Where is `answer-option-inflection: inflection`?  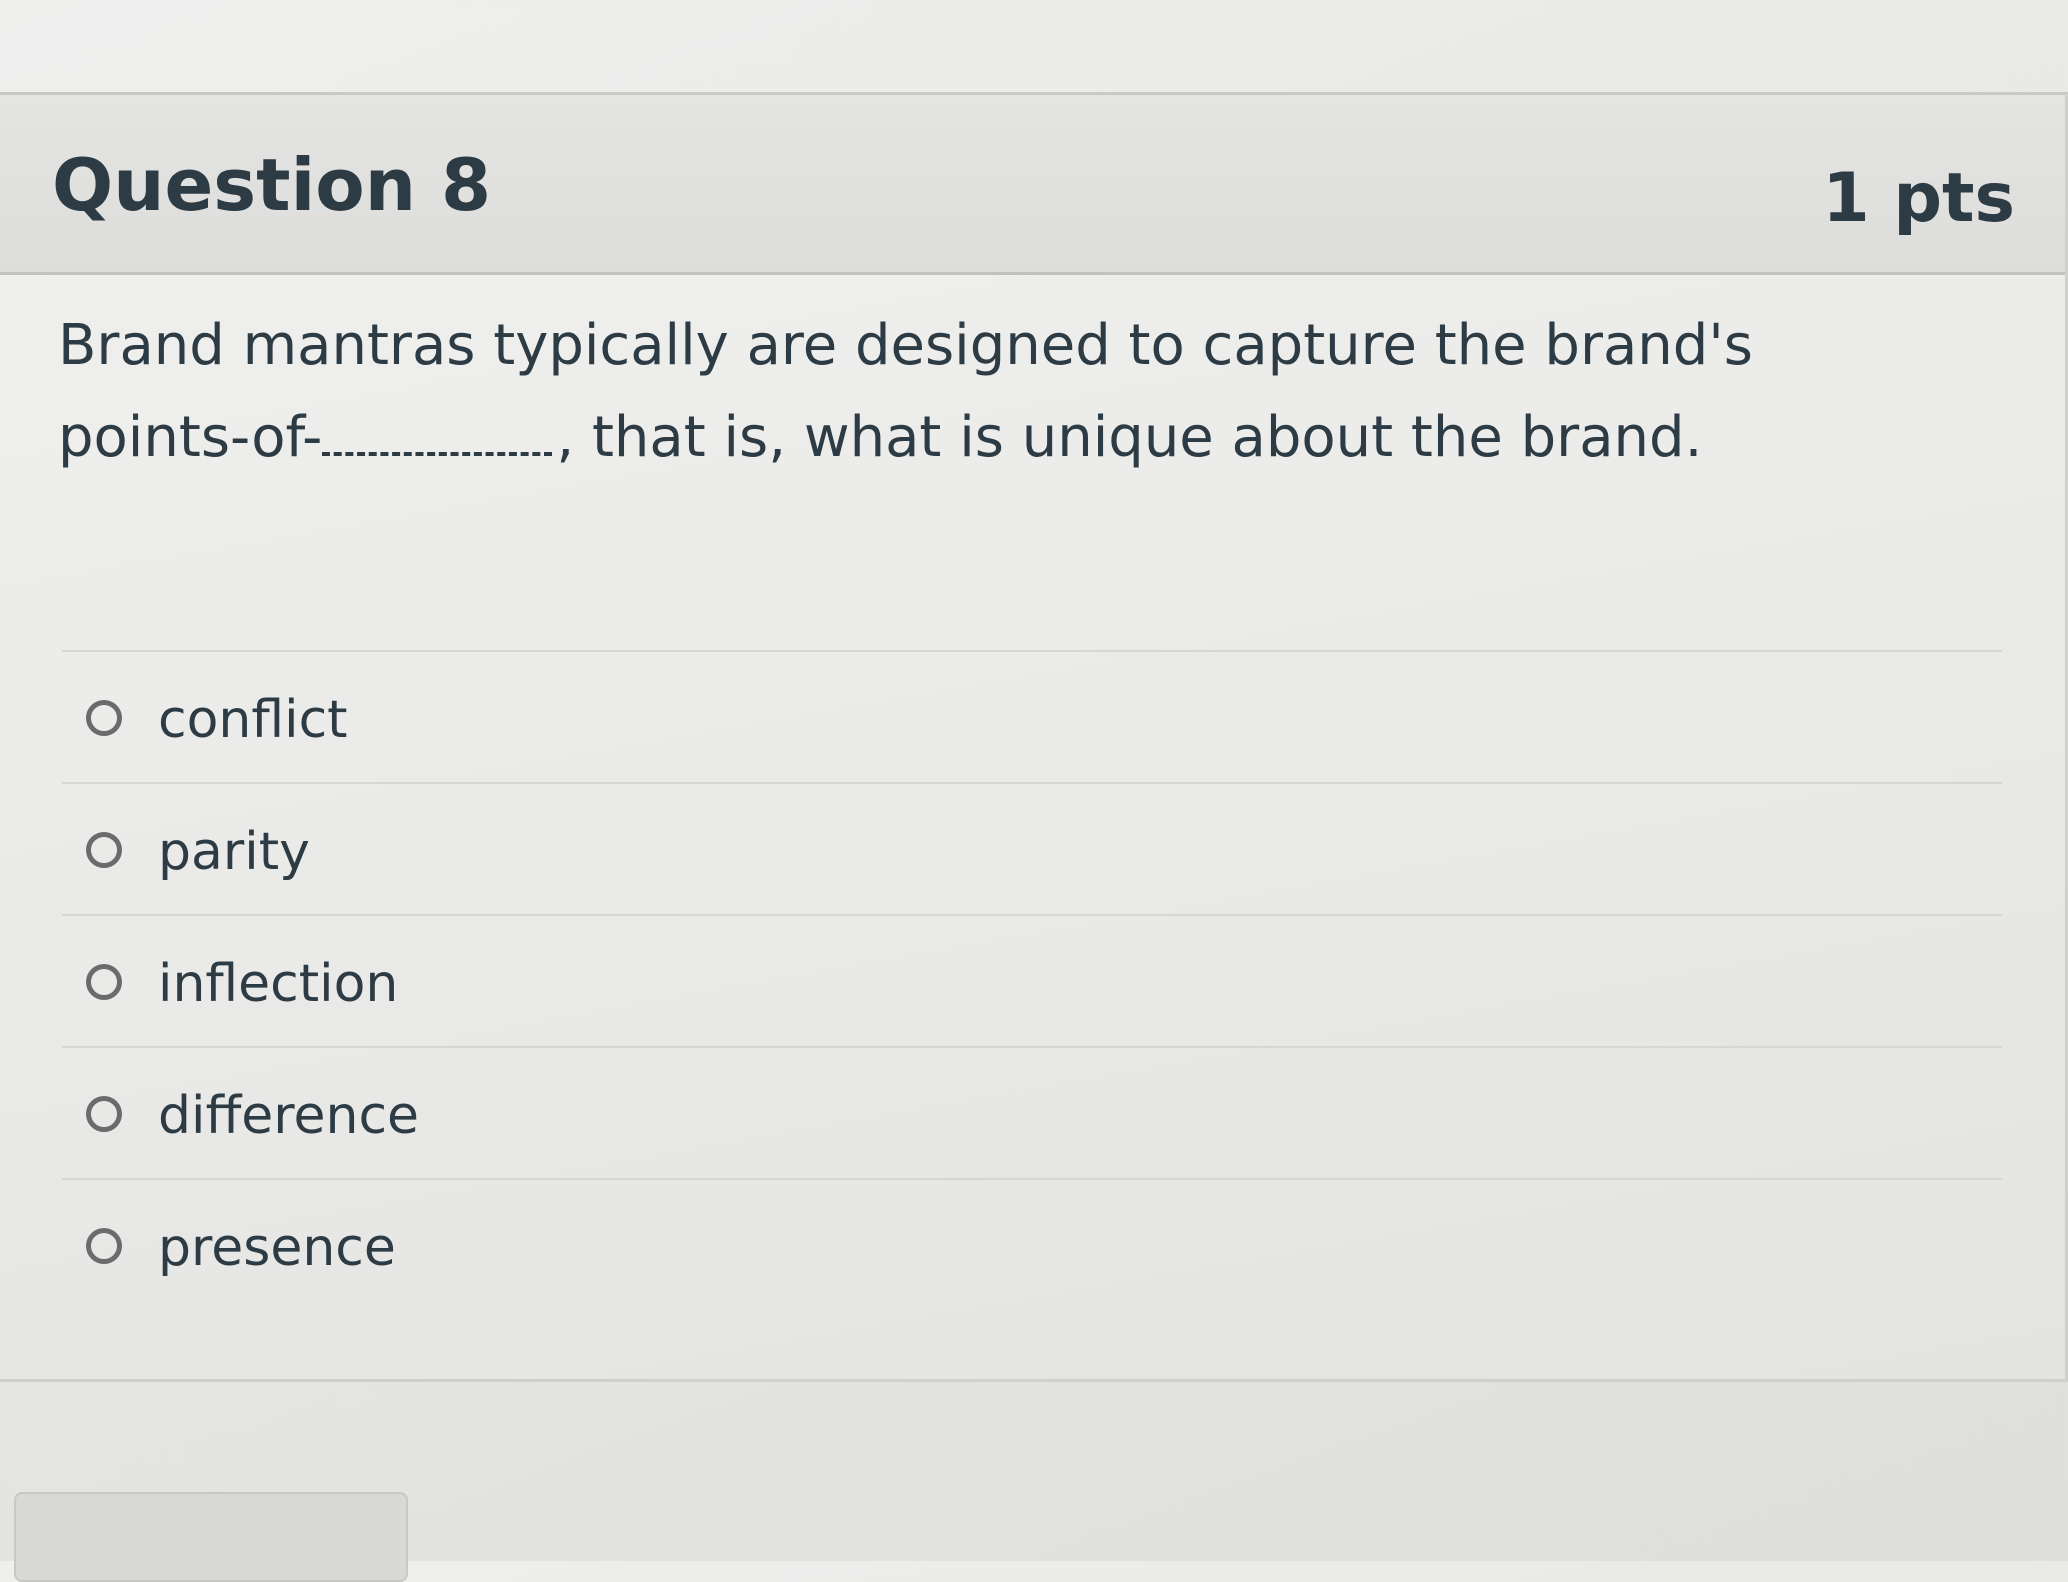 answer-option-inflection: inflection is located at coordinates (1032, 980).